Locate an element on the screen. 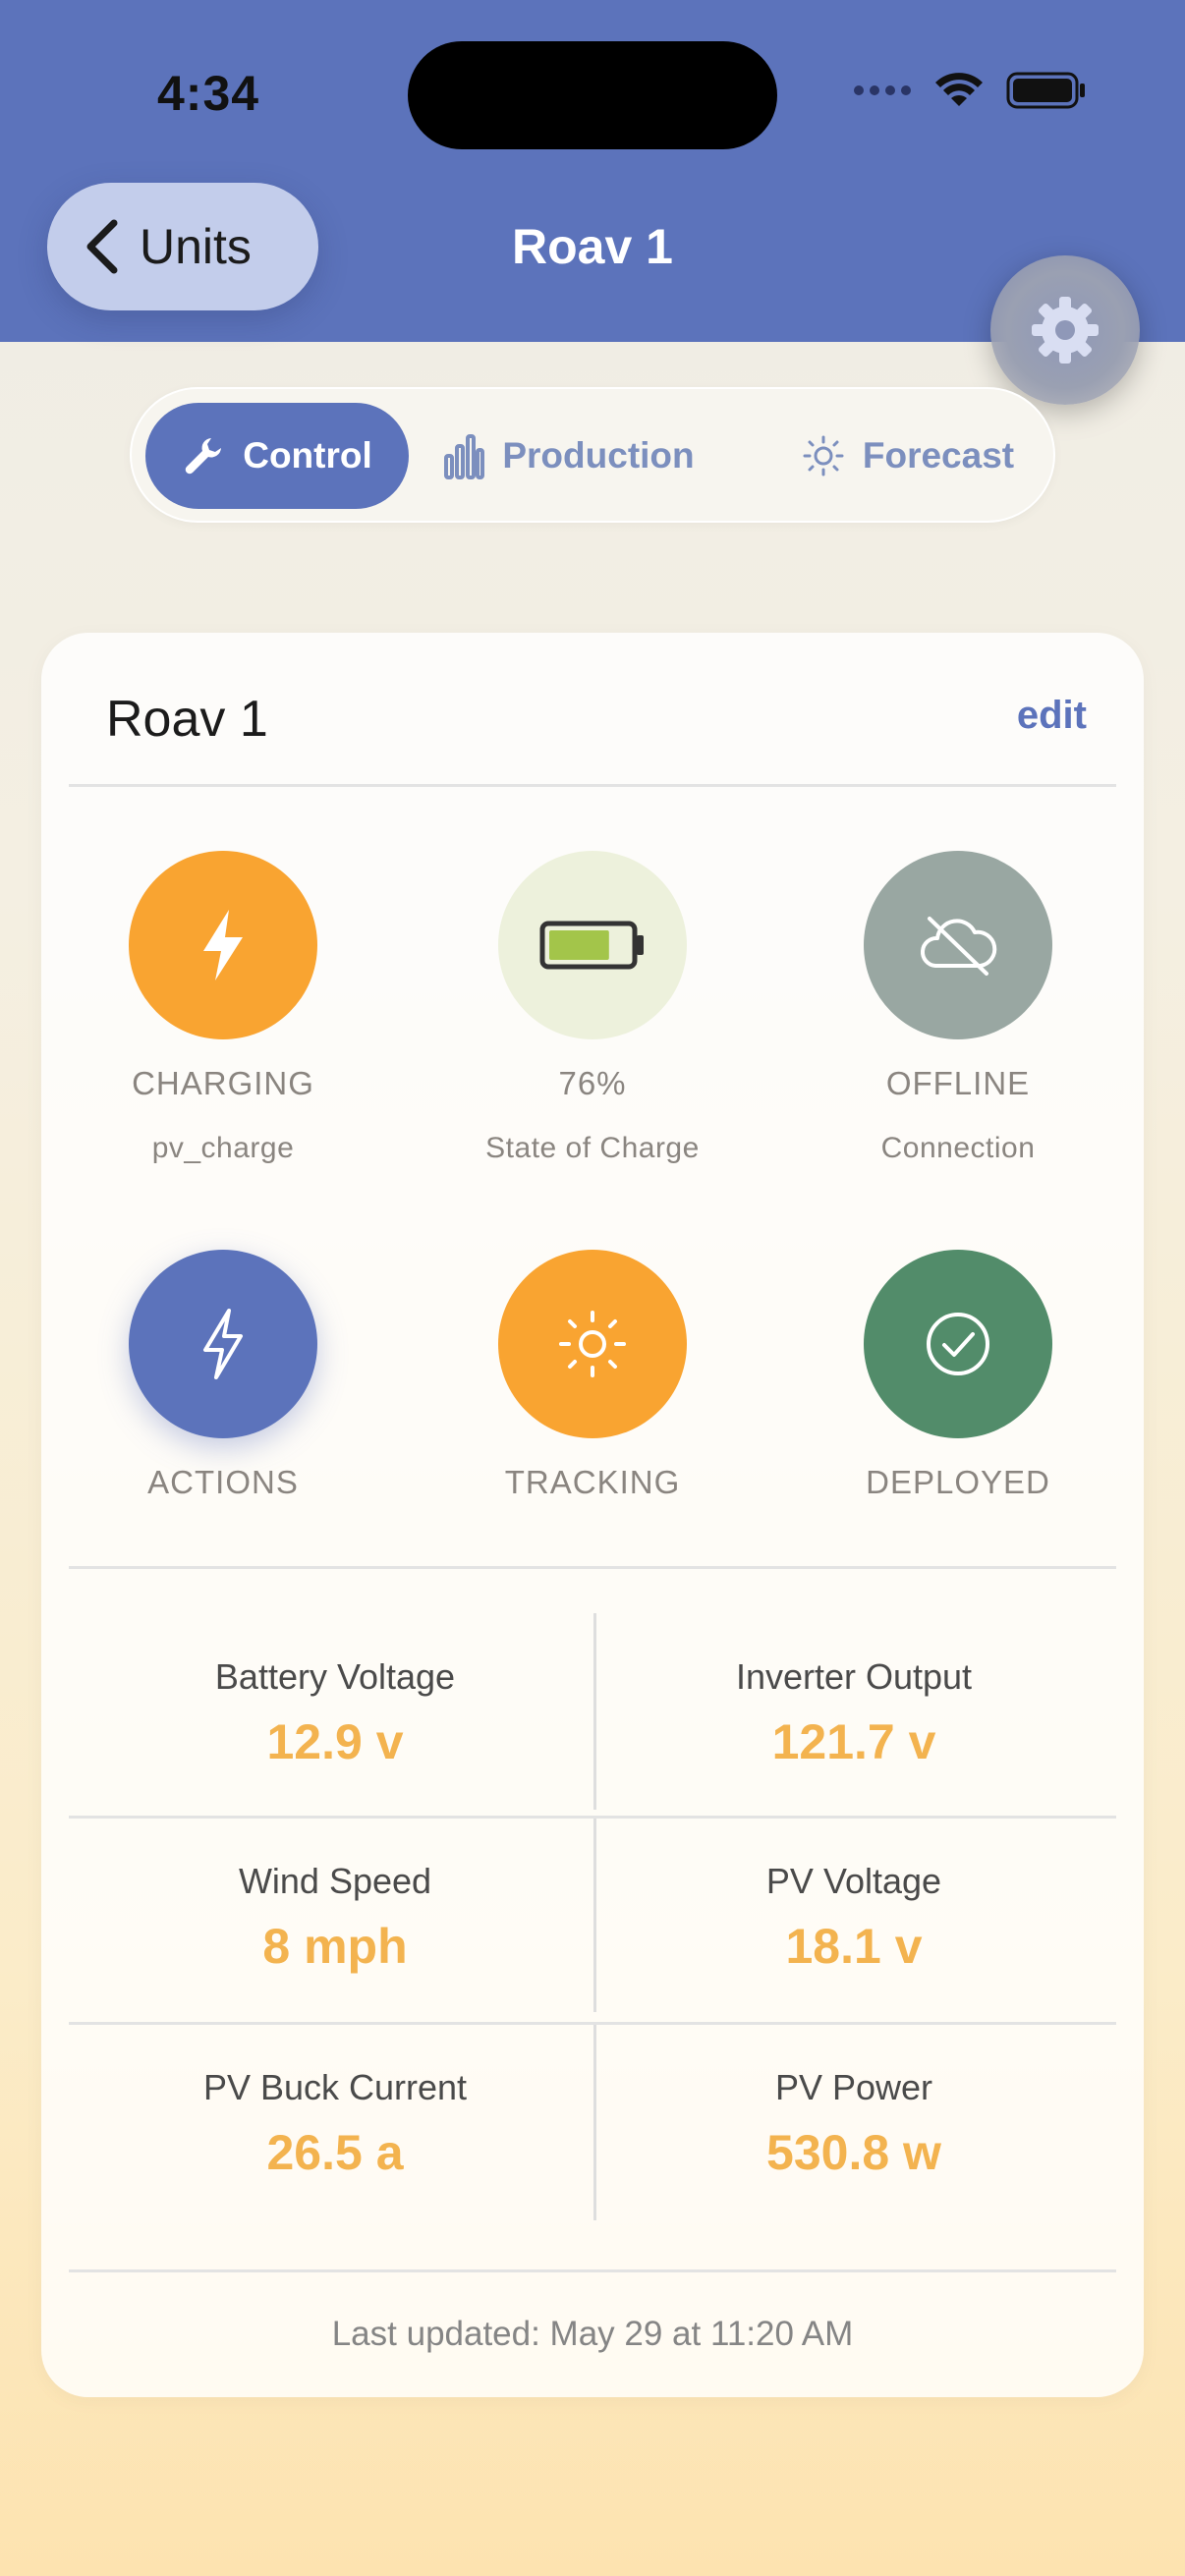  bolt-icon is located at coordinates (223, 945).